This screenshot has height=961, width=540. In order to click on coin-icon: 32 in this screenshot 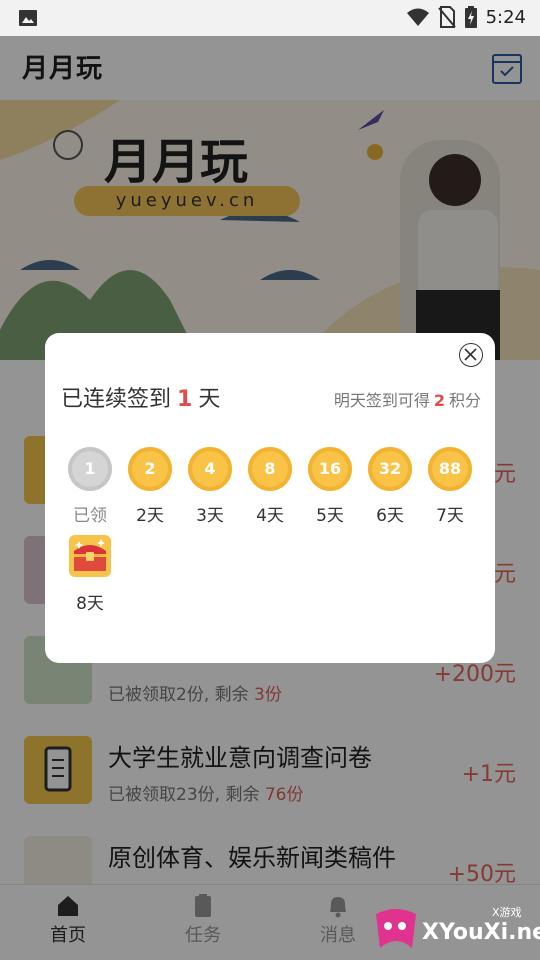, I will do `click(390, 469)`.